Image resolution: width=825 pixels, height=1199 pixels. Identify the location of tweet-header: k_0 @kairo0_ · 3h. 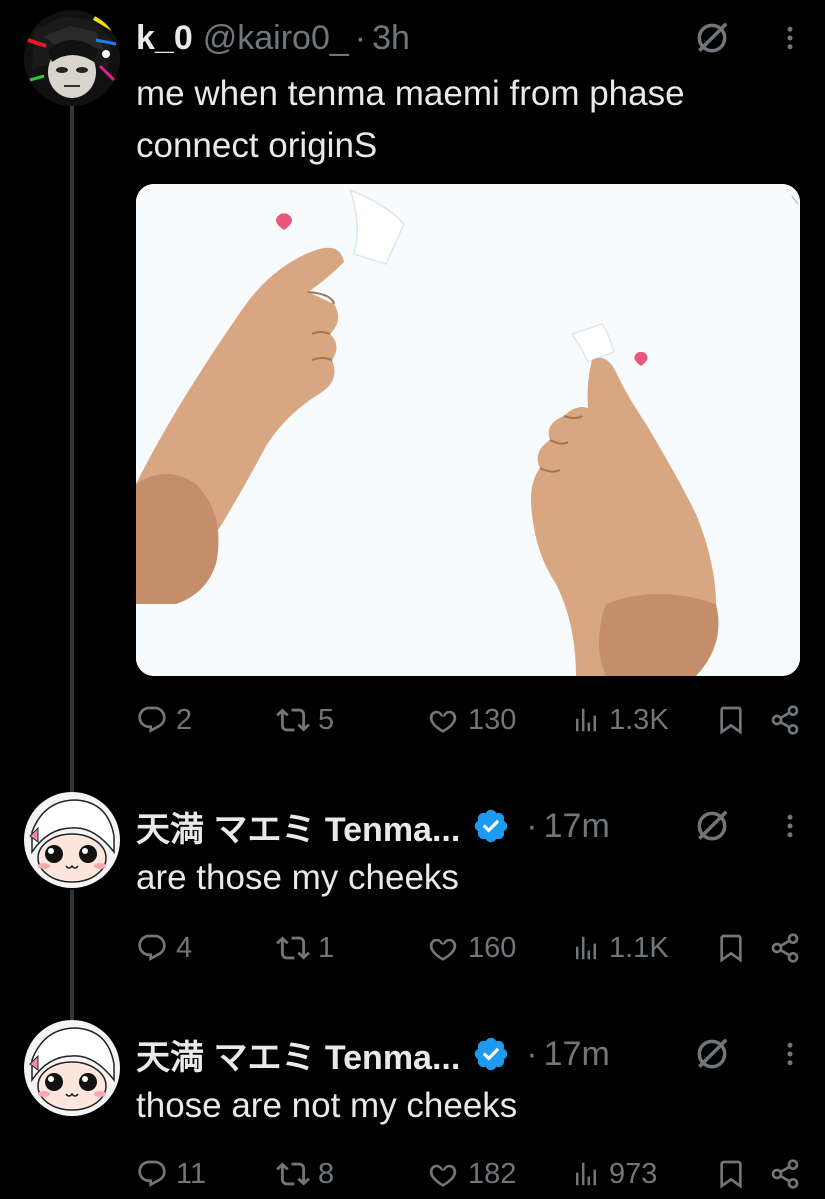
(470, 38).